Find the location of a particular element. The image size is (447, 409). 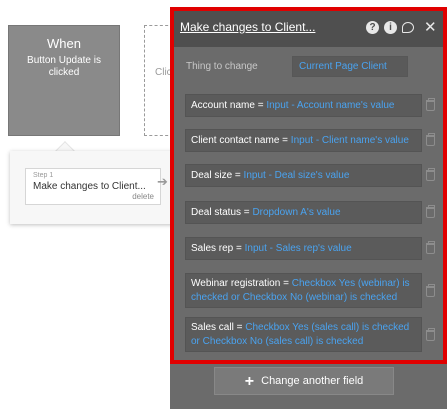

info-icon: i is located at coordinates (390, 27).